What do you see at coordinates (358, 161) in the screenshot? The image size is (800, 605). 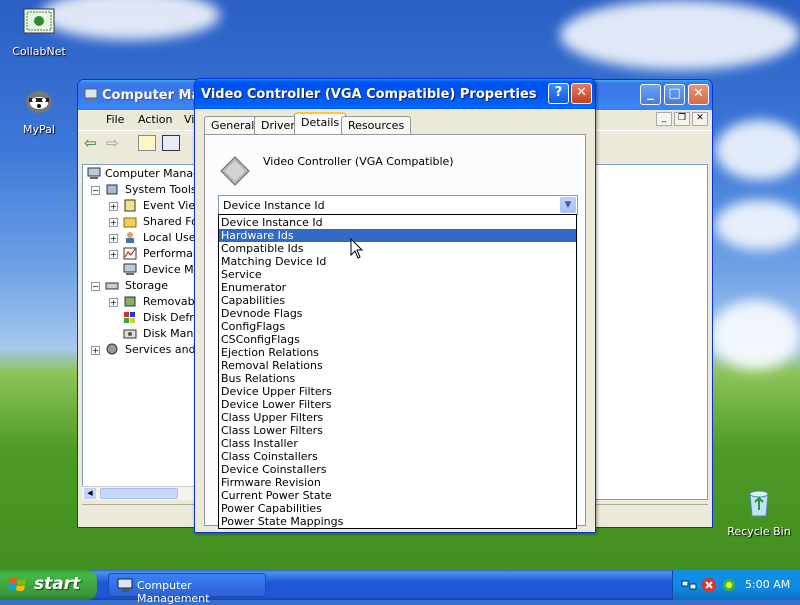 I see `device-name: Video Controller (VGA Compatible)` at bounding box center [358, 161].